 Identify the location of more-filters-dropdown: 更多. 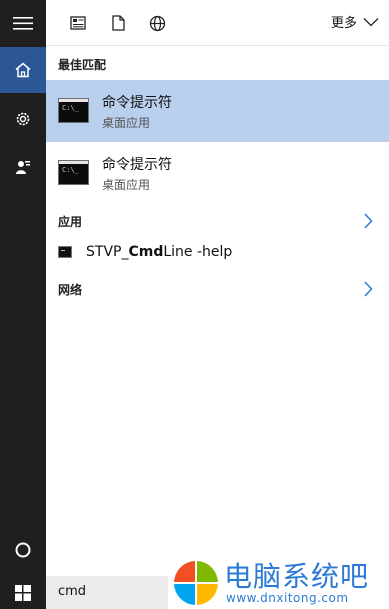
(355, 21).